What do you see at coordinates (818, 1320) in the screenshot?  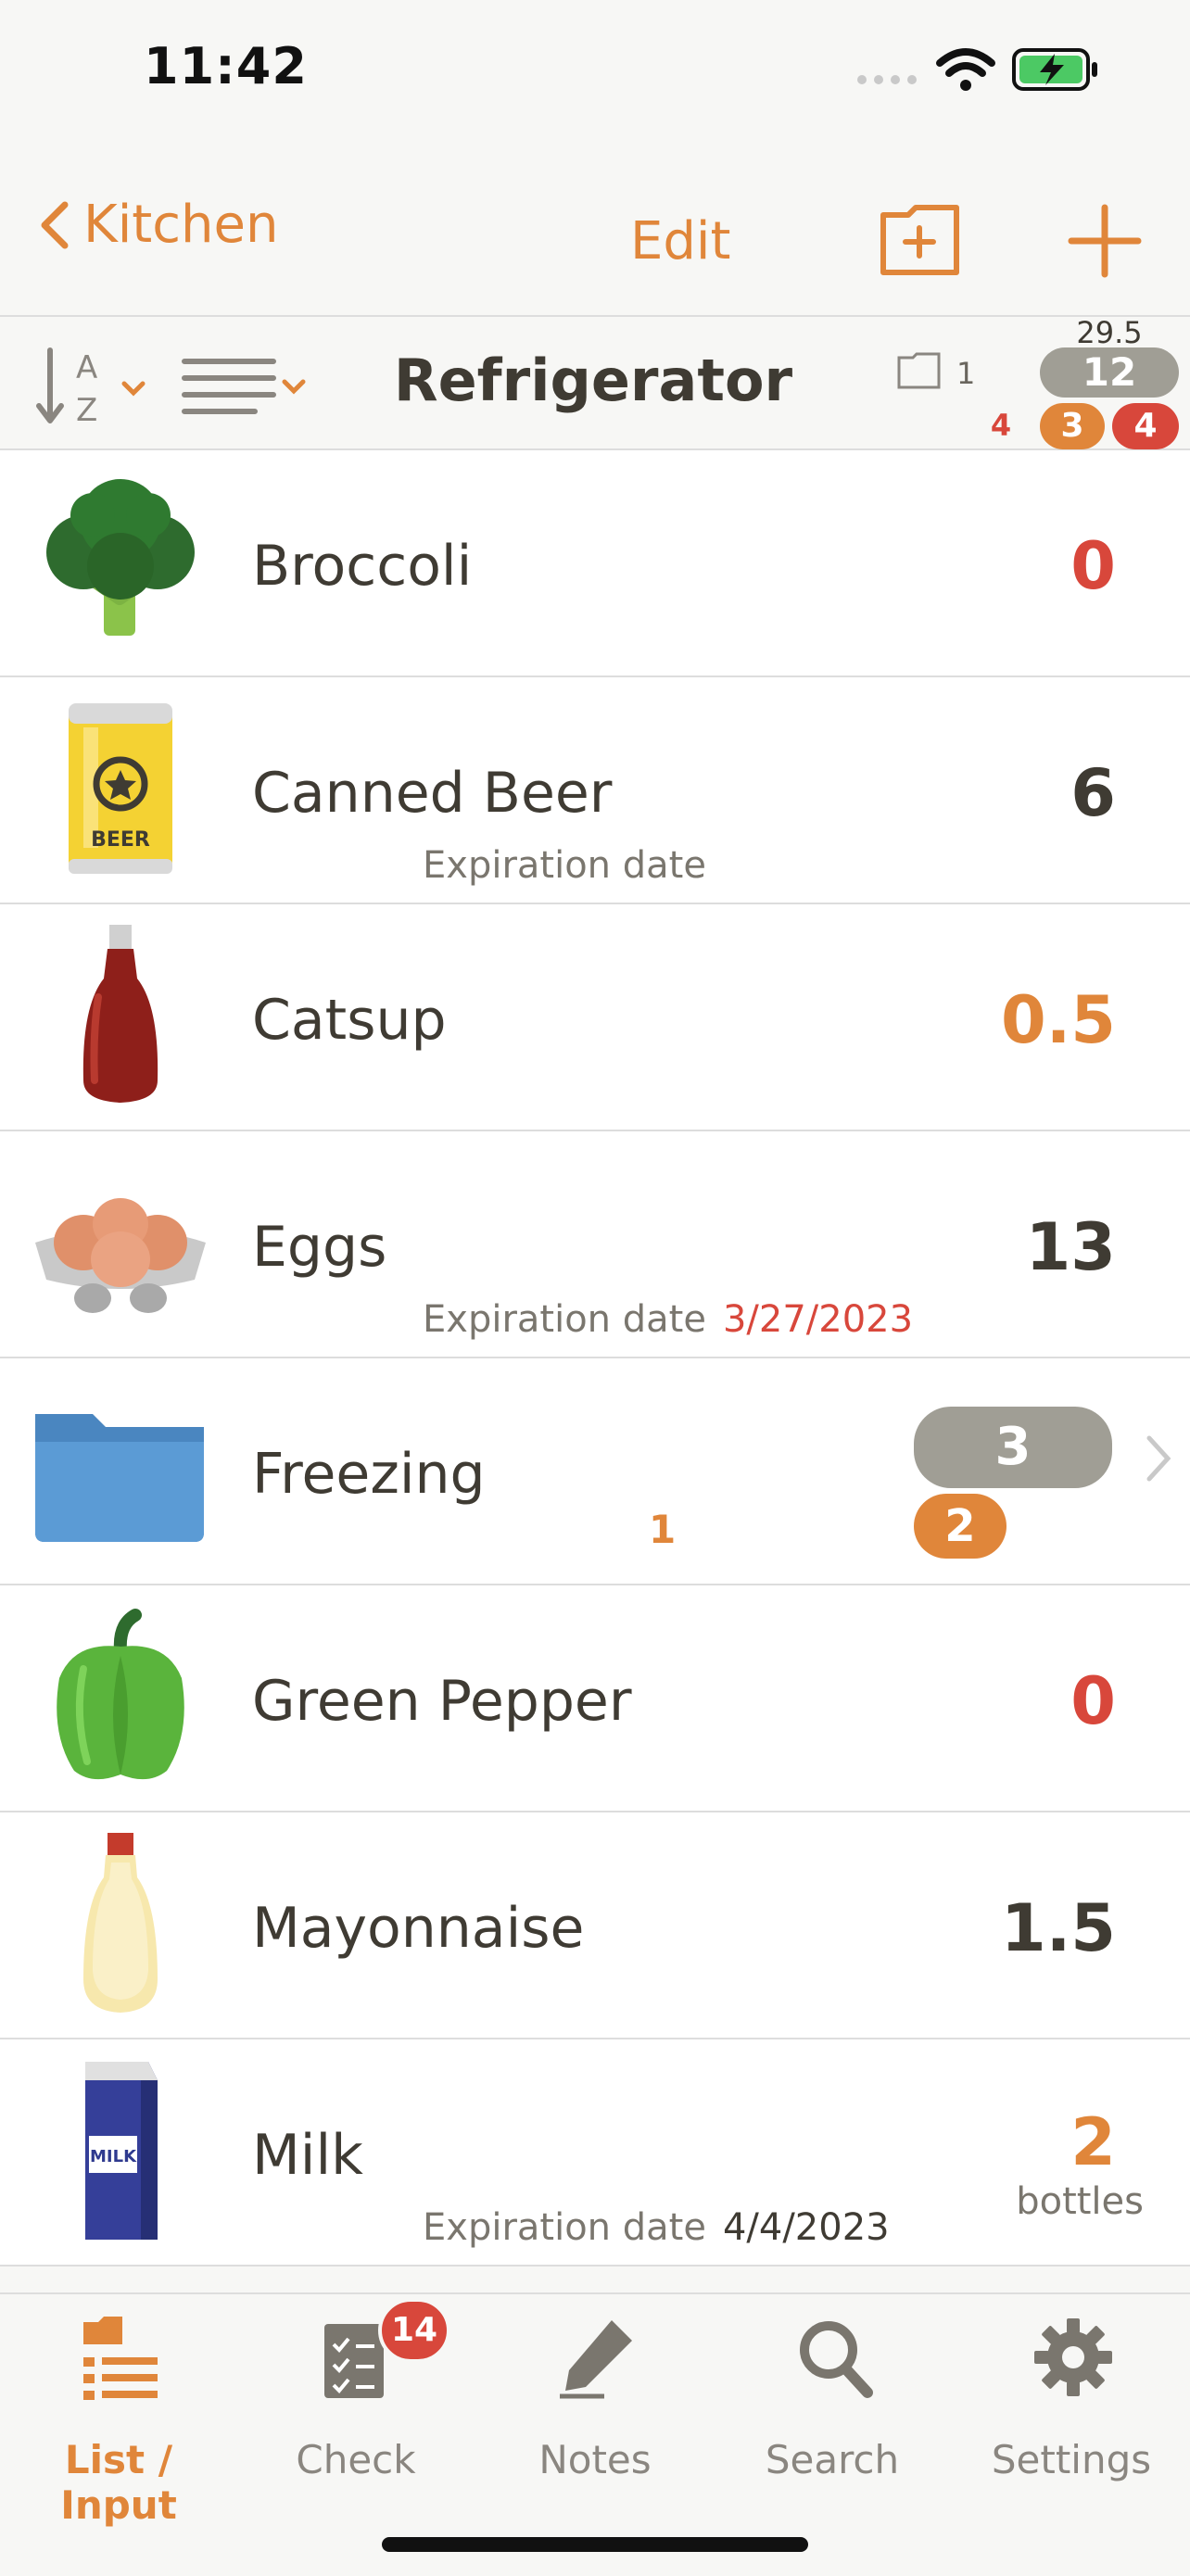 I see `expiration-date: 3/27/2023` at bounding box center [818, 1320].